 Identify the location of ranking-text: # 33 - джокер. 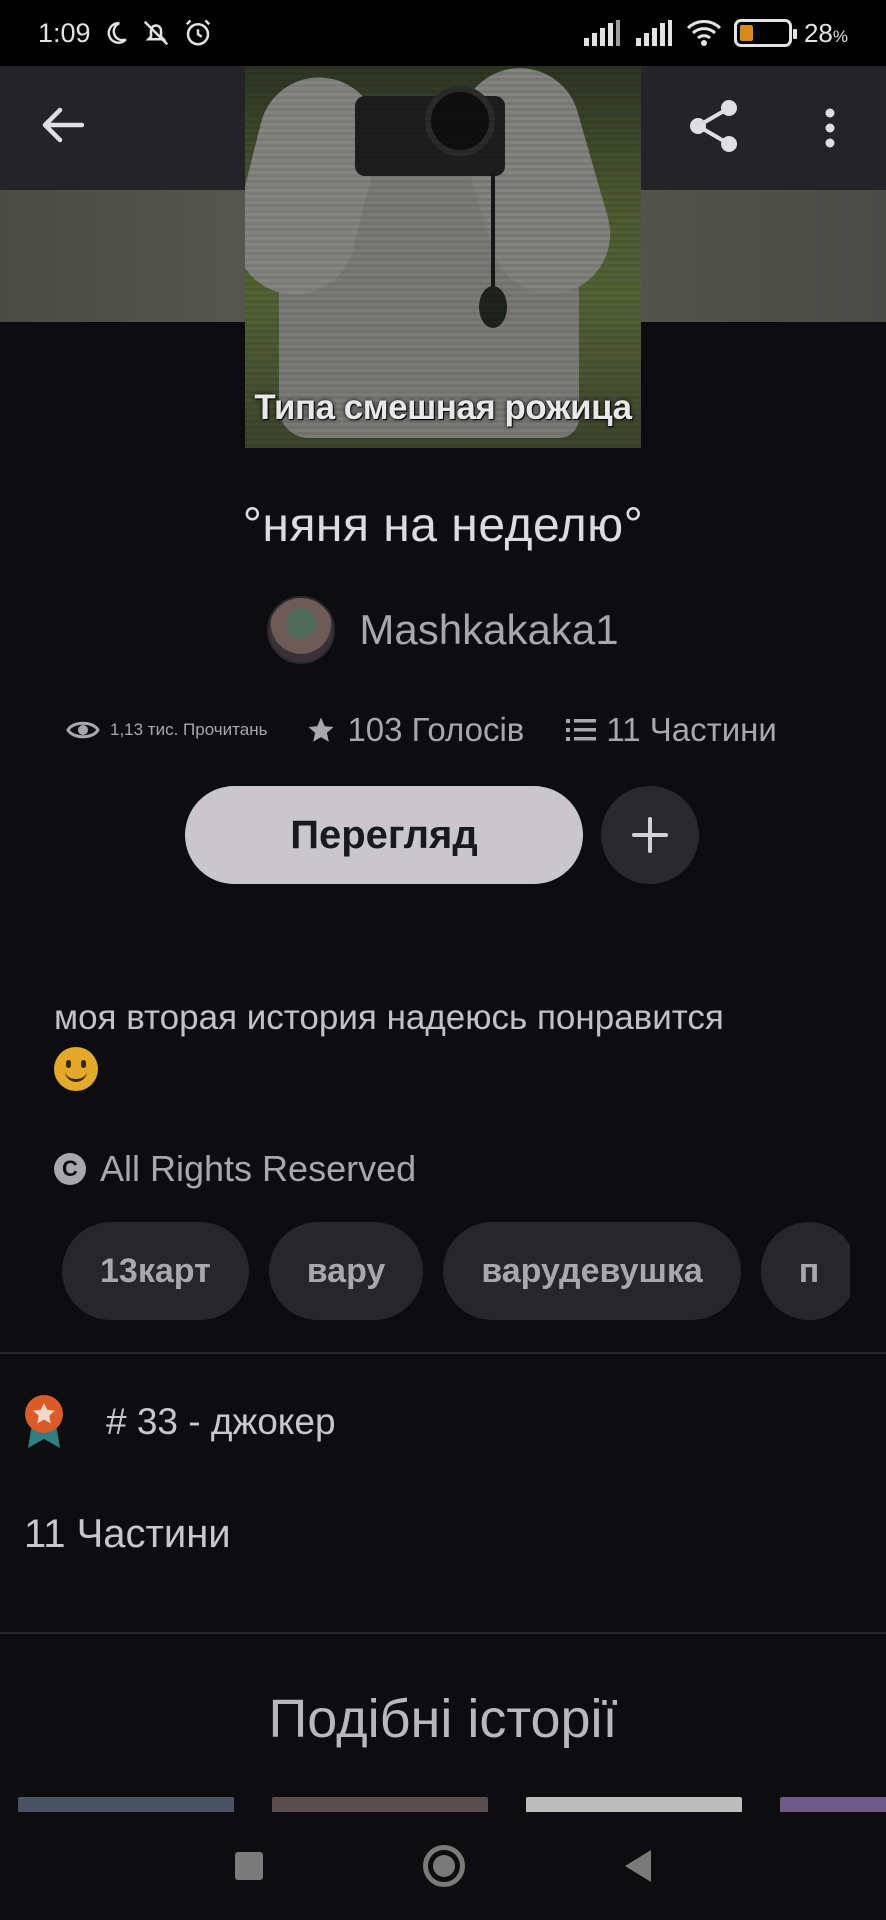
(221, 1422).